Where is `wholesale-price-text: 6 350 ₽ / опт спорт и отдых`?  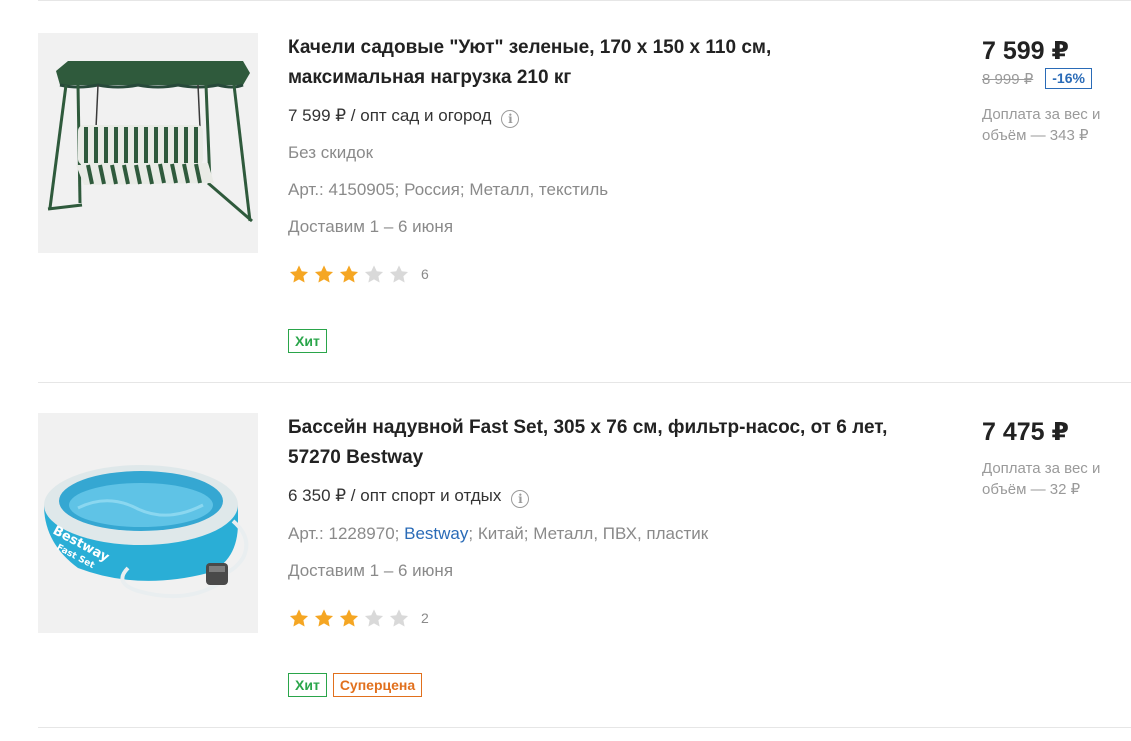
wholesale-price-text: 6 350 ₽ / опт спорт и отдых is located at coordinates (395, 495).